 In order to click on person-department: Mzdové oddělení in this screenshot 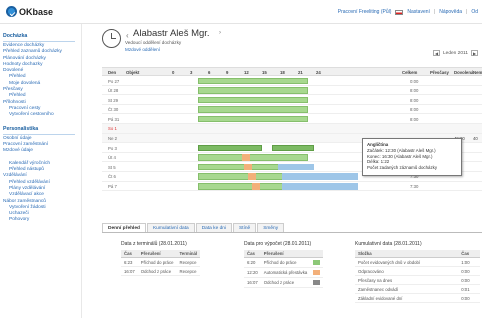, I will do `click(142, 49)`.